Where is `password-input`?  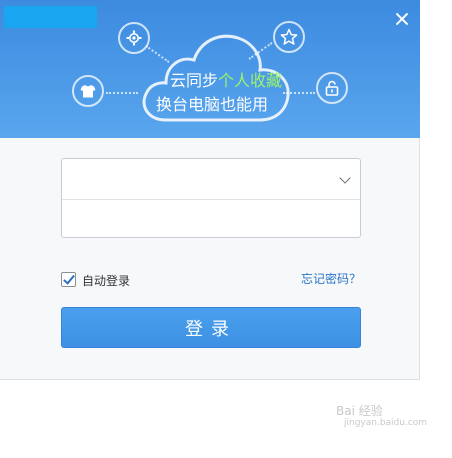 password-input is located at coordinates (197, 219).